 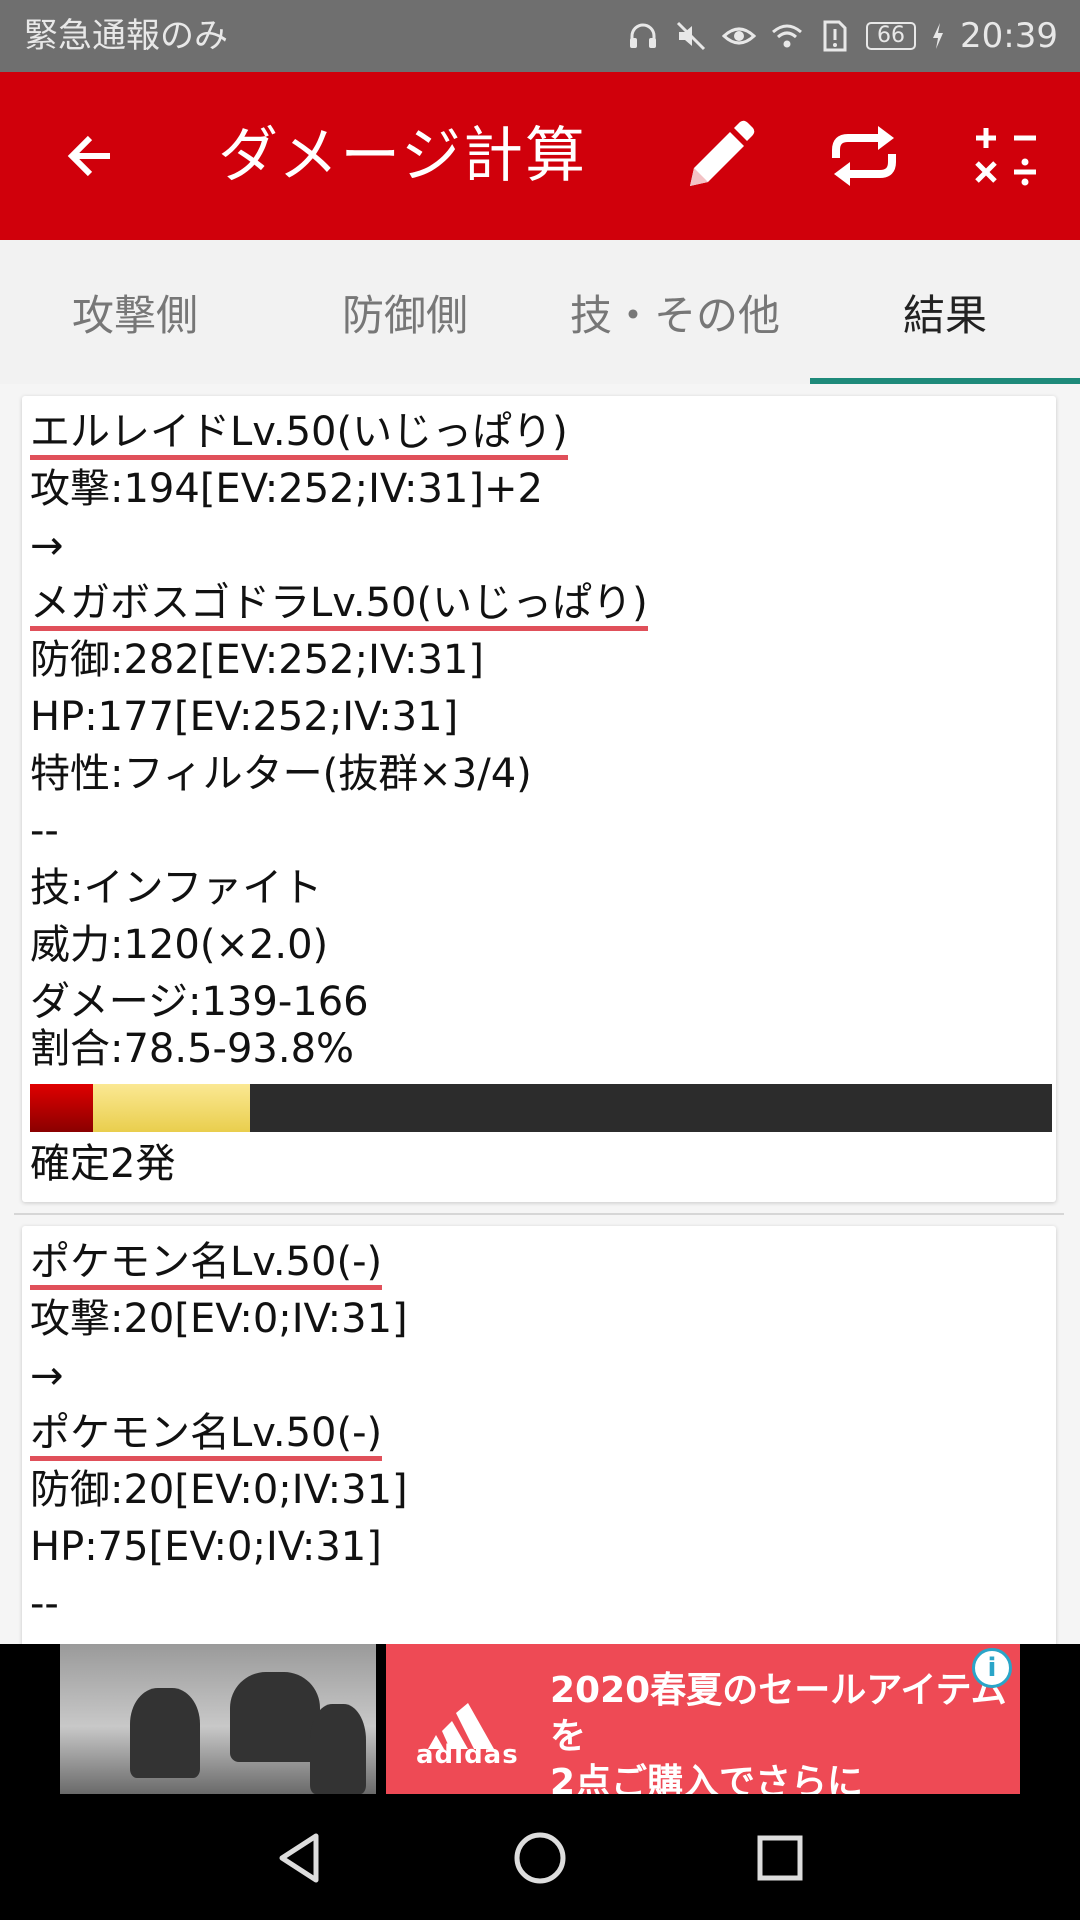 What do you see at coordinates (540, 36) in the screenshot?
I see `status-bar: 緊急通報のみ 66 20:39` at bounding box center [540, 36].